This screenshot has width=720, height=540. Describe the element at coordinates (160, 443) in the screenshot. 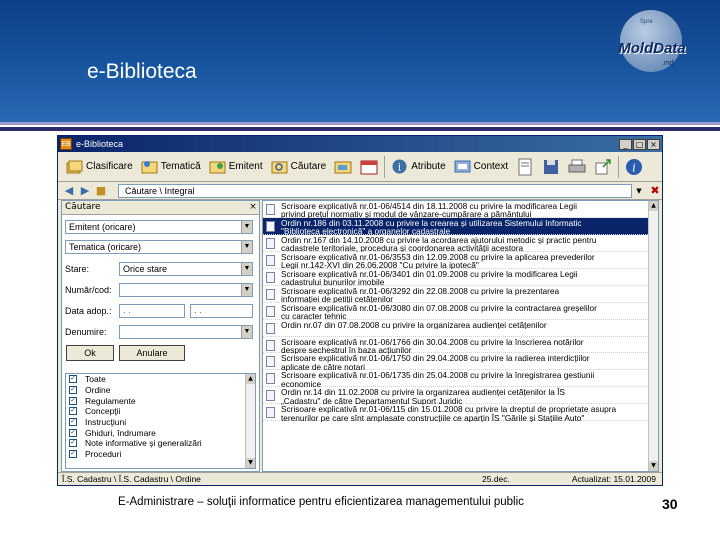

I see `list-item: ✓ Note informative şi generalizări` at that location.